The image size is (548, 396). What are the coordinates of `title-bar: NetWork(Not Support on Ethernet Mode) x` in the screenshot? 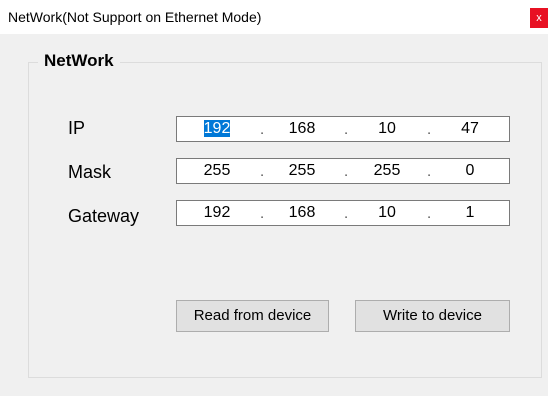 It's located at (274, 17).